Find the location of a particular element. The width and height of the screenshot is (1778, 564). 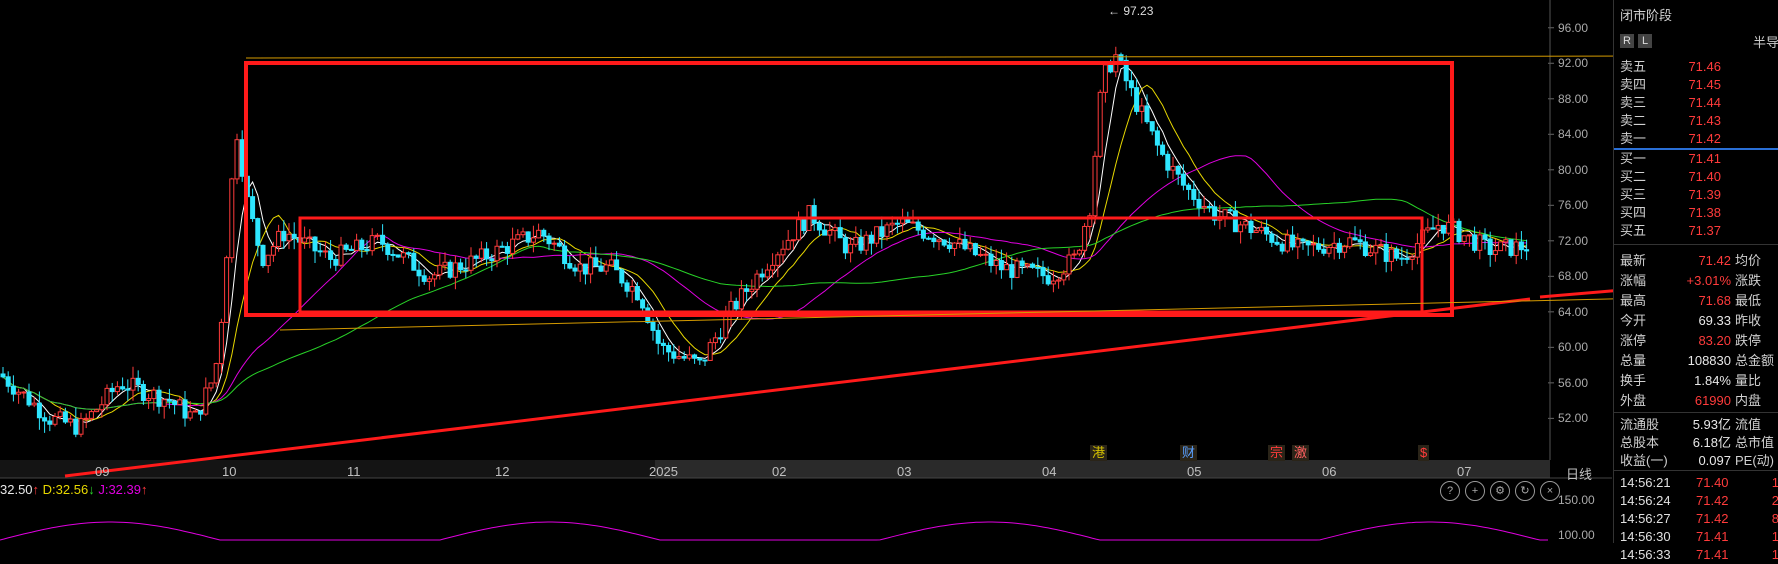

tick-price: 71.42 is located at coordinates (1712, 500).